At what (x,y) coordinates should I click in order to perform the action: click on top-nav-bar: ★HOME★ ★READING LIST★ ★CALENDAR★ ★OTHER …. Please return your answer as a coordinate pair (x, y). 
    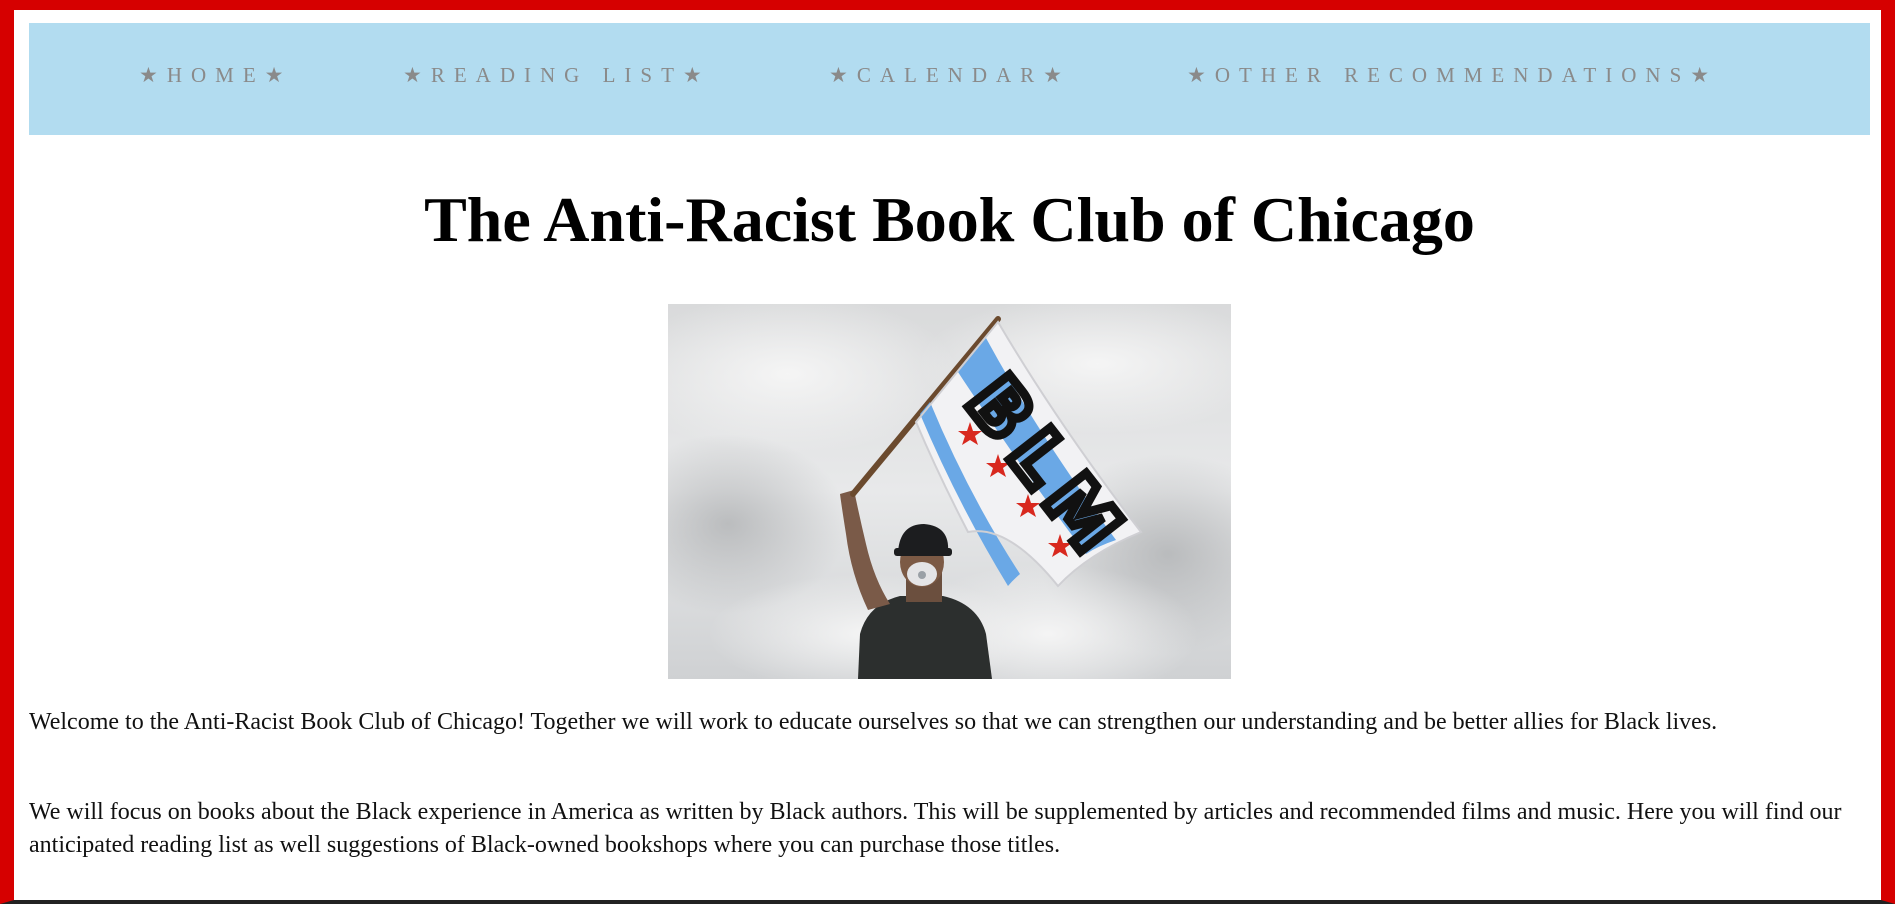
    Looking at the image, I should click on (949, 79).